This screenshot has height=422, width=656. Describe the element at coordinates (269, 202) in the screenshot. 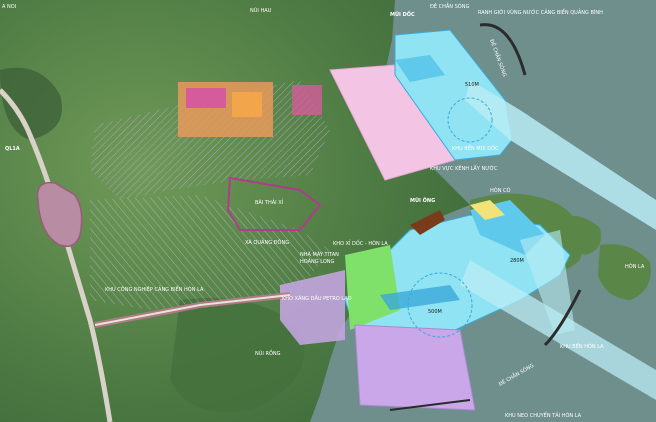

I see `bai-thai-label: BÃI THẢI XỈ` at that location.